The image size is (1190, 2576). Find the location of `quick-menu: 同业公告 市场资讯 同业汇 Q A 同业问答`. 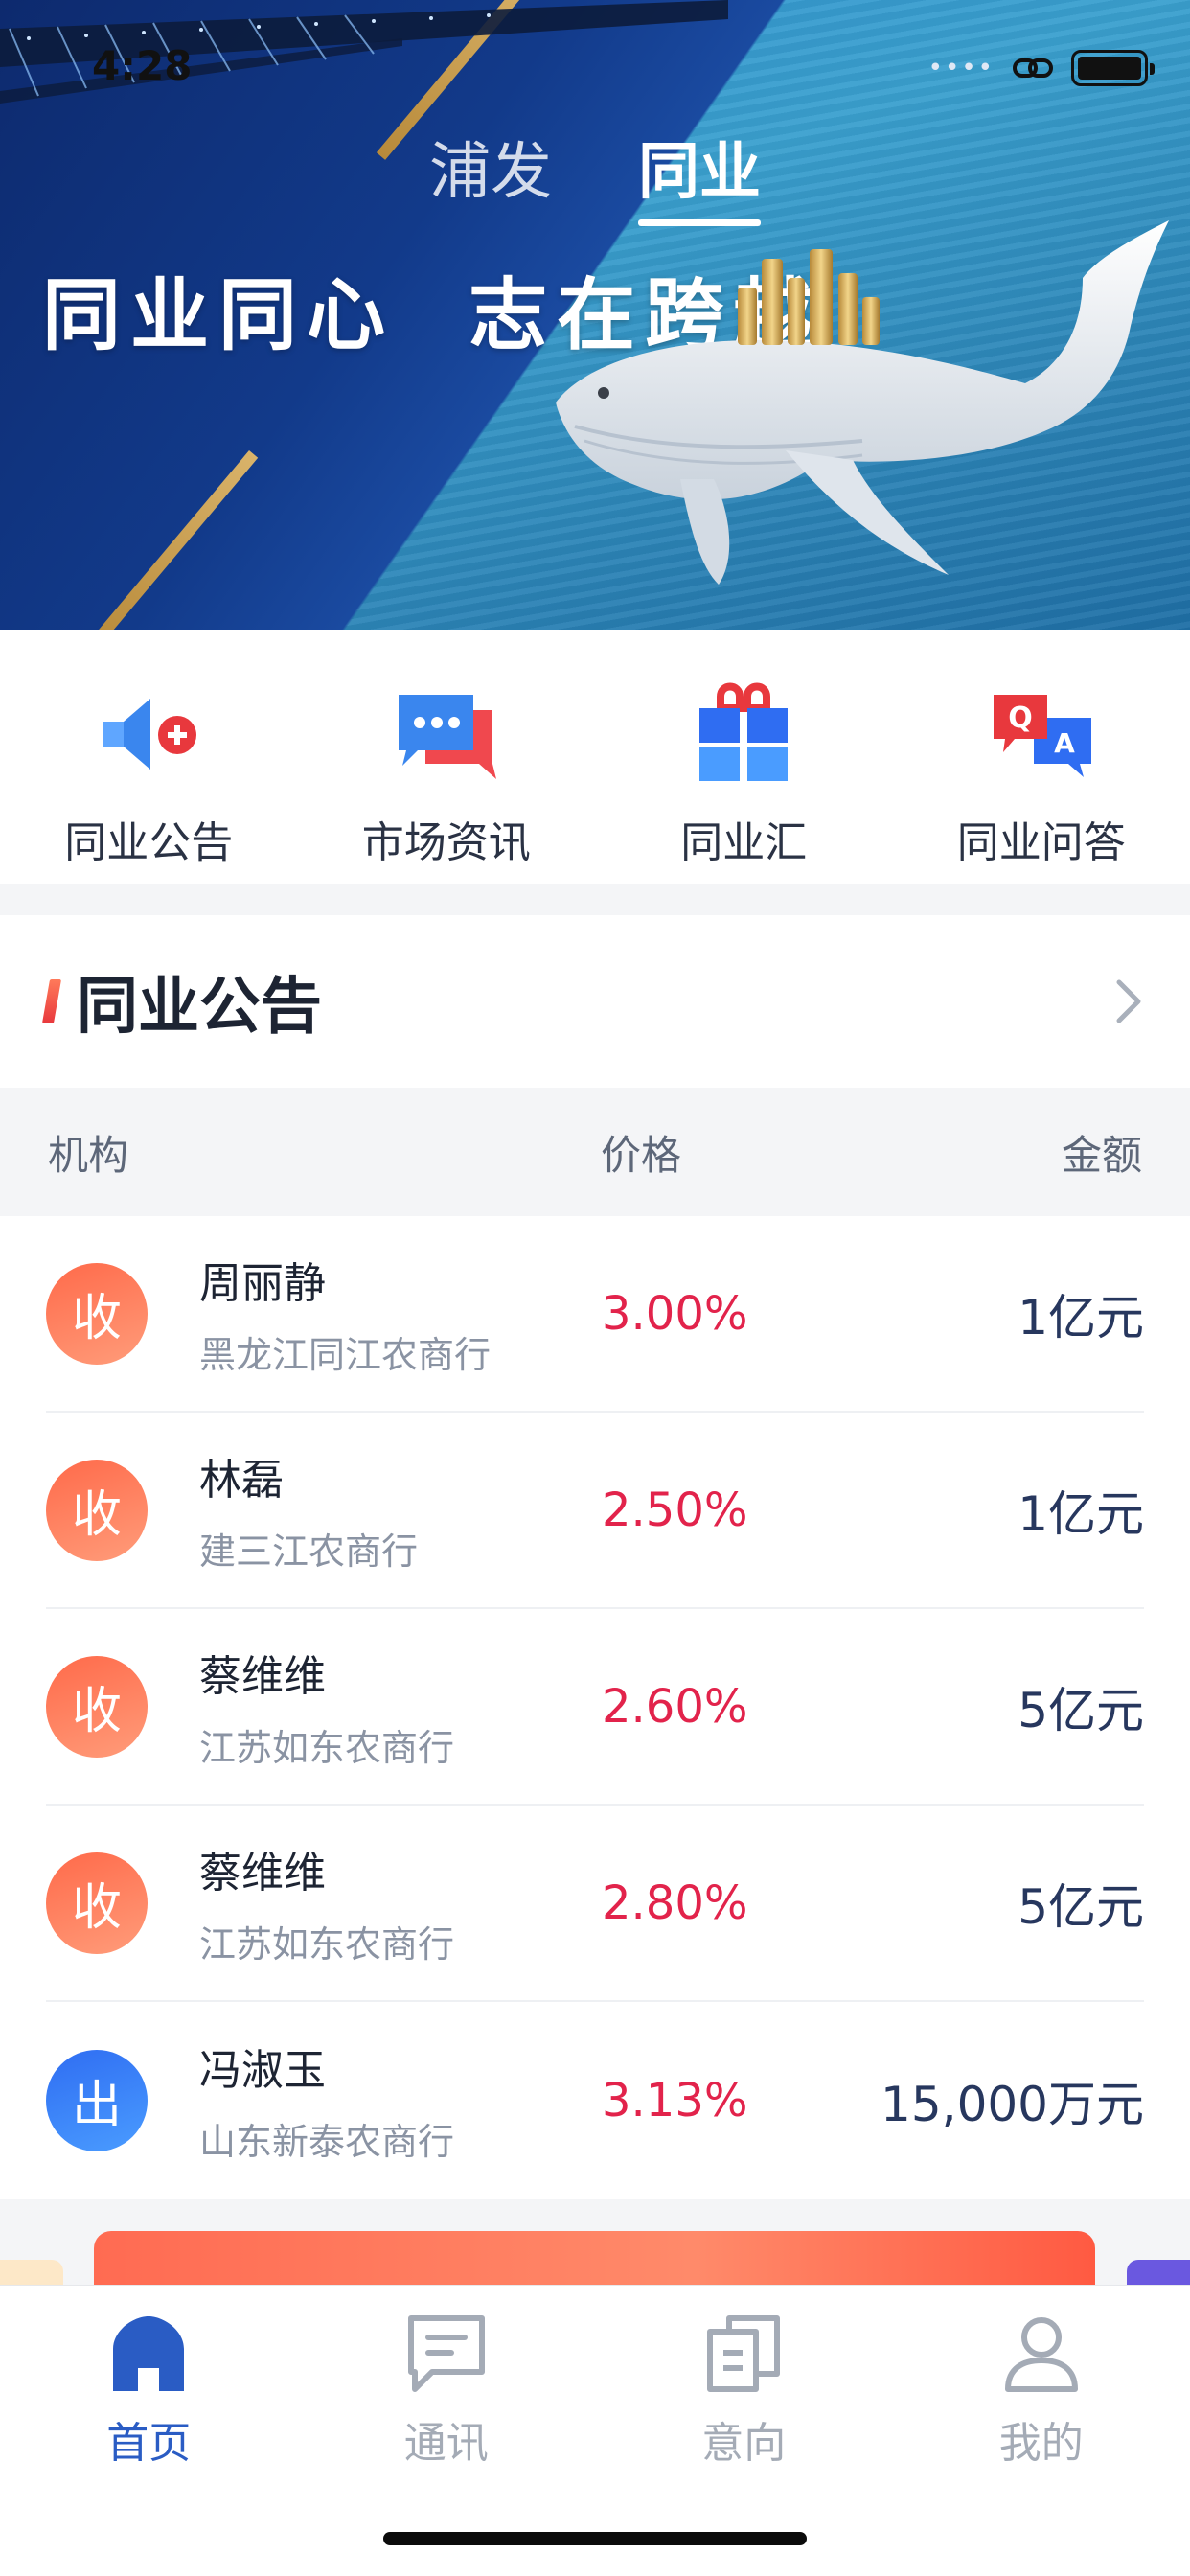

quick-menu: 同业公告 市场资讯 同业汇 Q A 同业问答 is located at coordinates (595, 757).